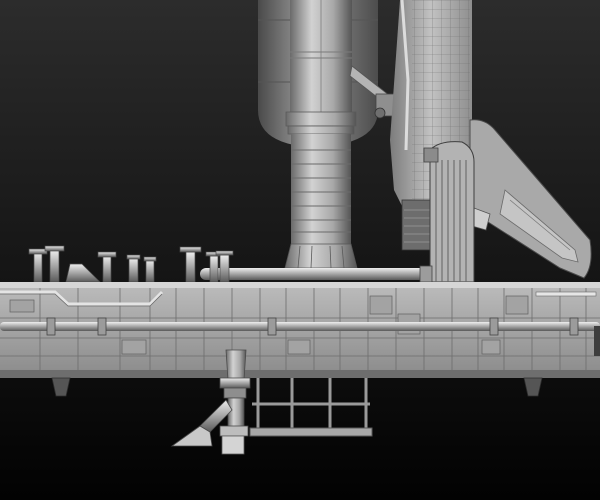 The image size is (600, 500). What do you see at coordinates (597, 341) in the screenshot?
I see `right-bracket` at bounding box center [597, 341].